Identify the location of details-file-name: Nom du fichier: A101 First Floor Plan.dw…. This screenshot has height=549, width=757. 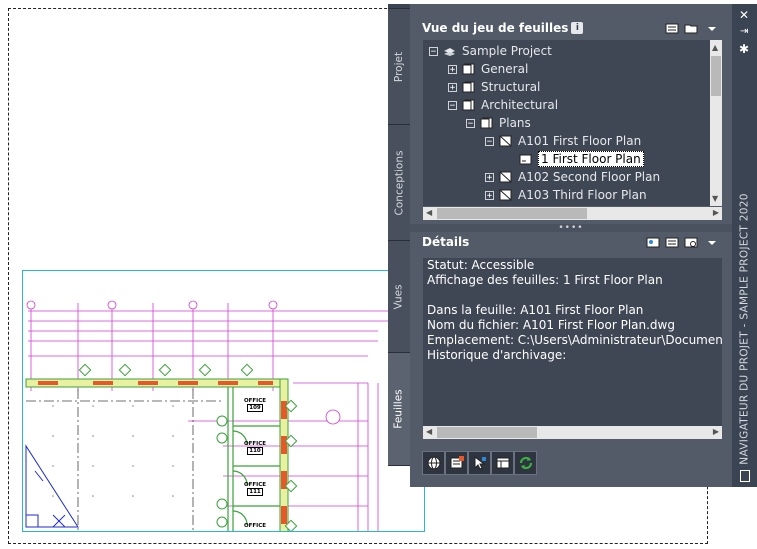
(551, 325).